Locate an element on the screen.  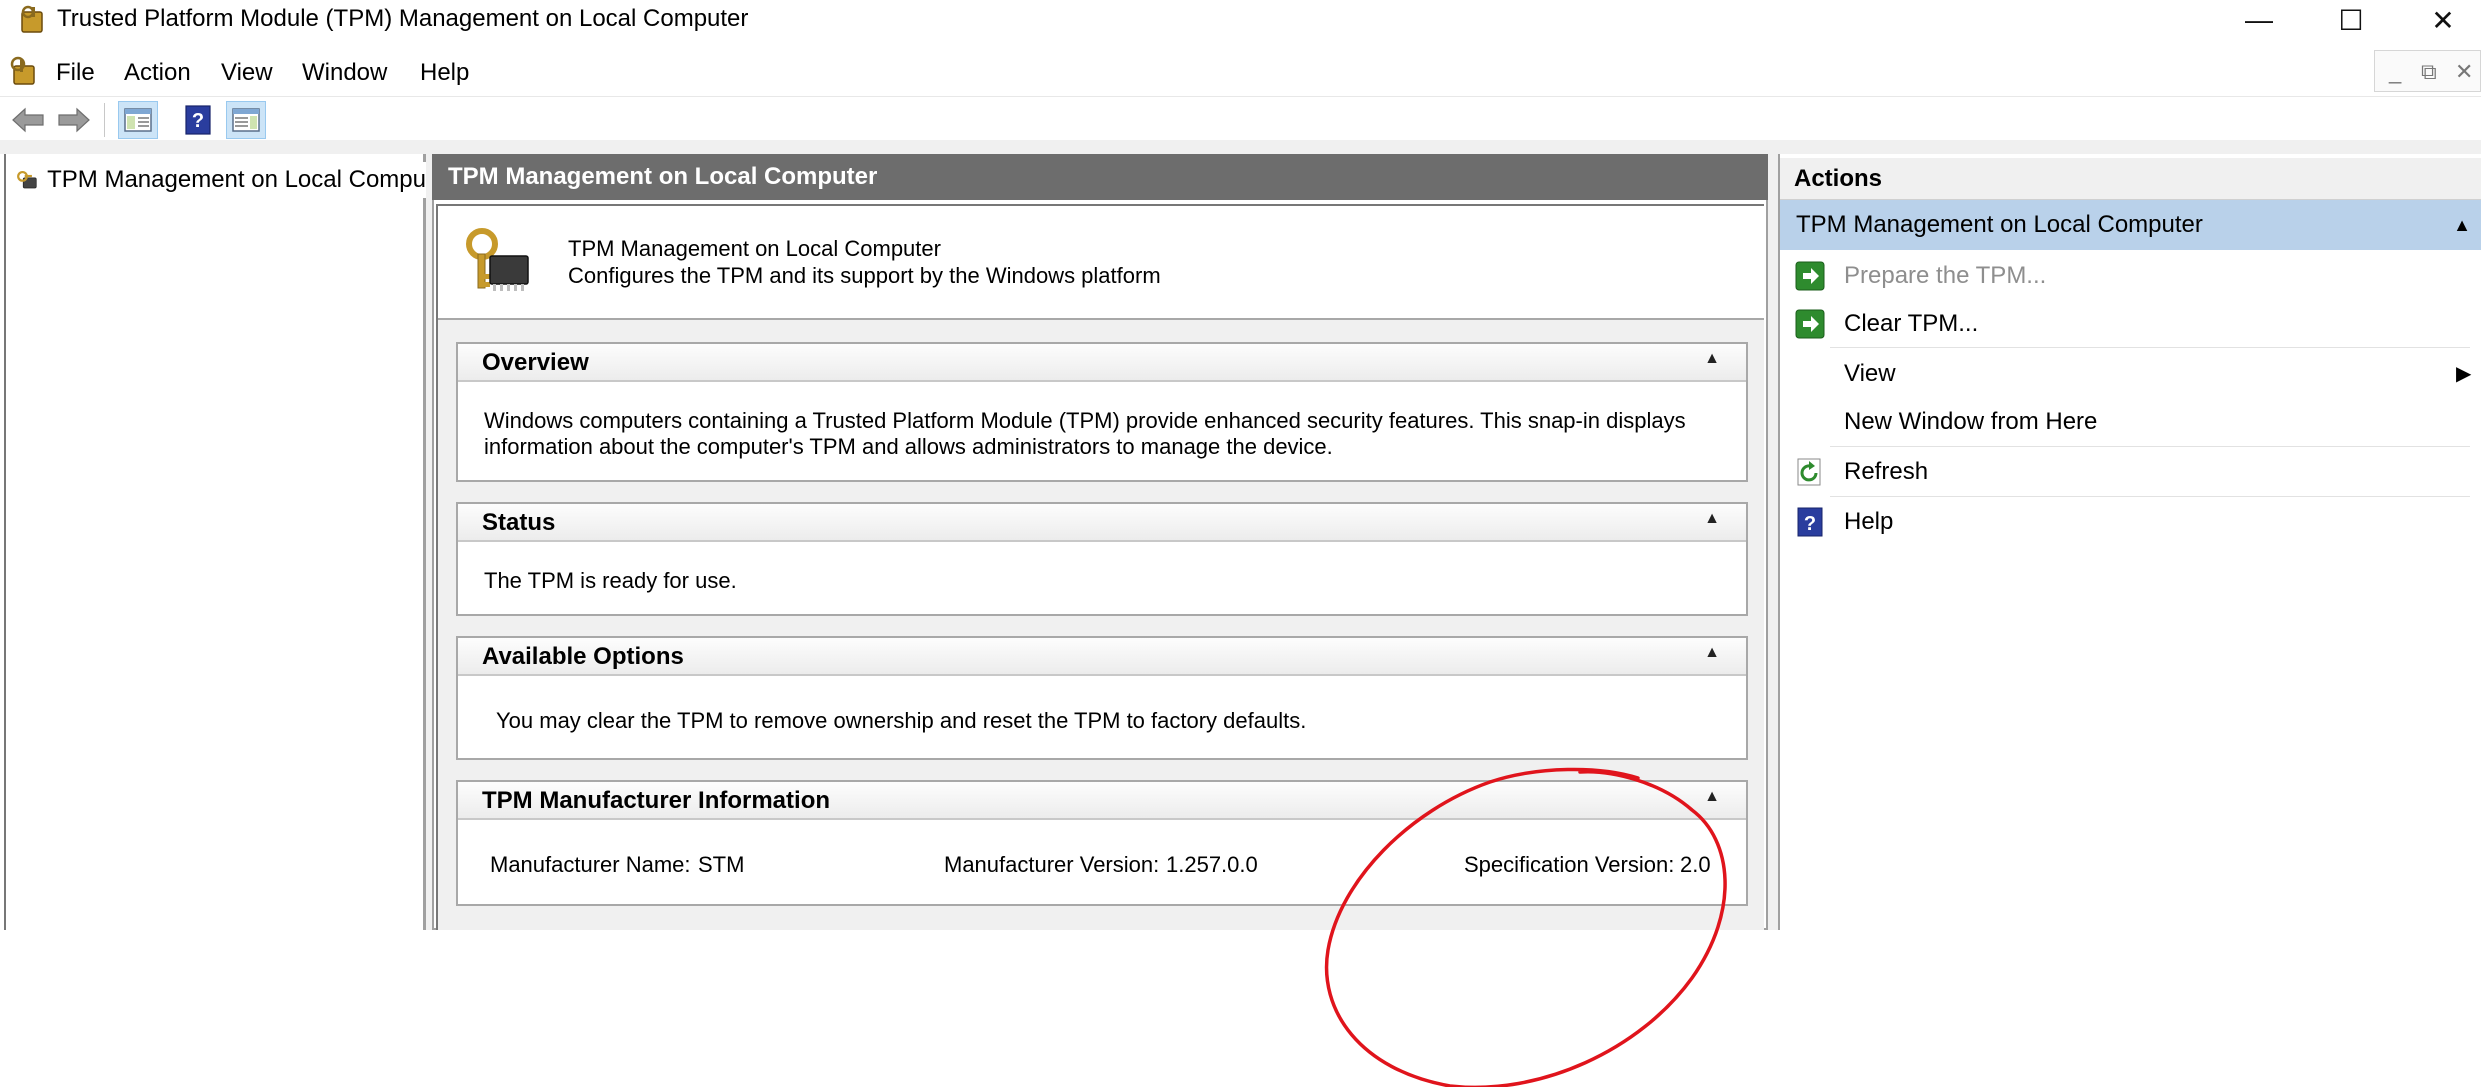
status-section-header: Status ▲ is located at coordinates (1102, 523).